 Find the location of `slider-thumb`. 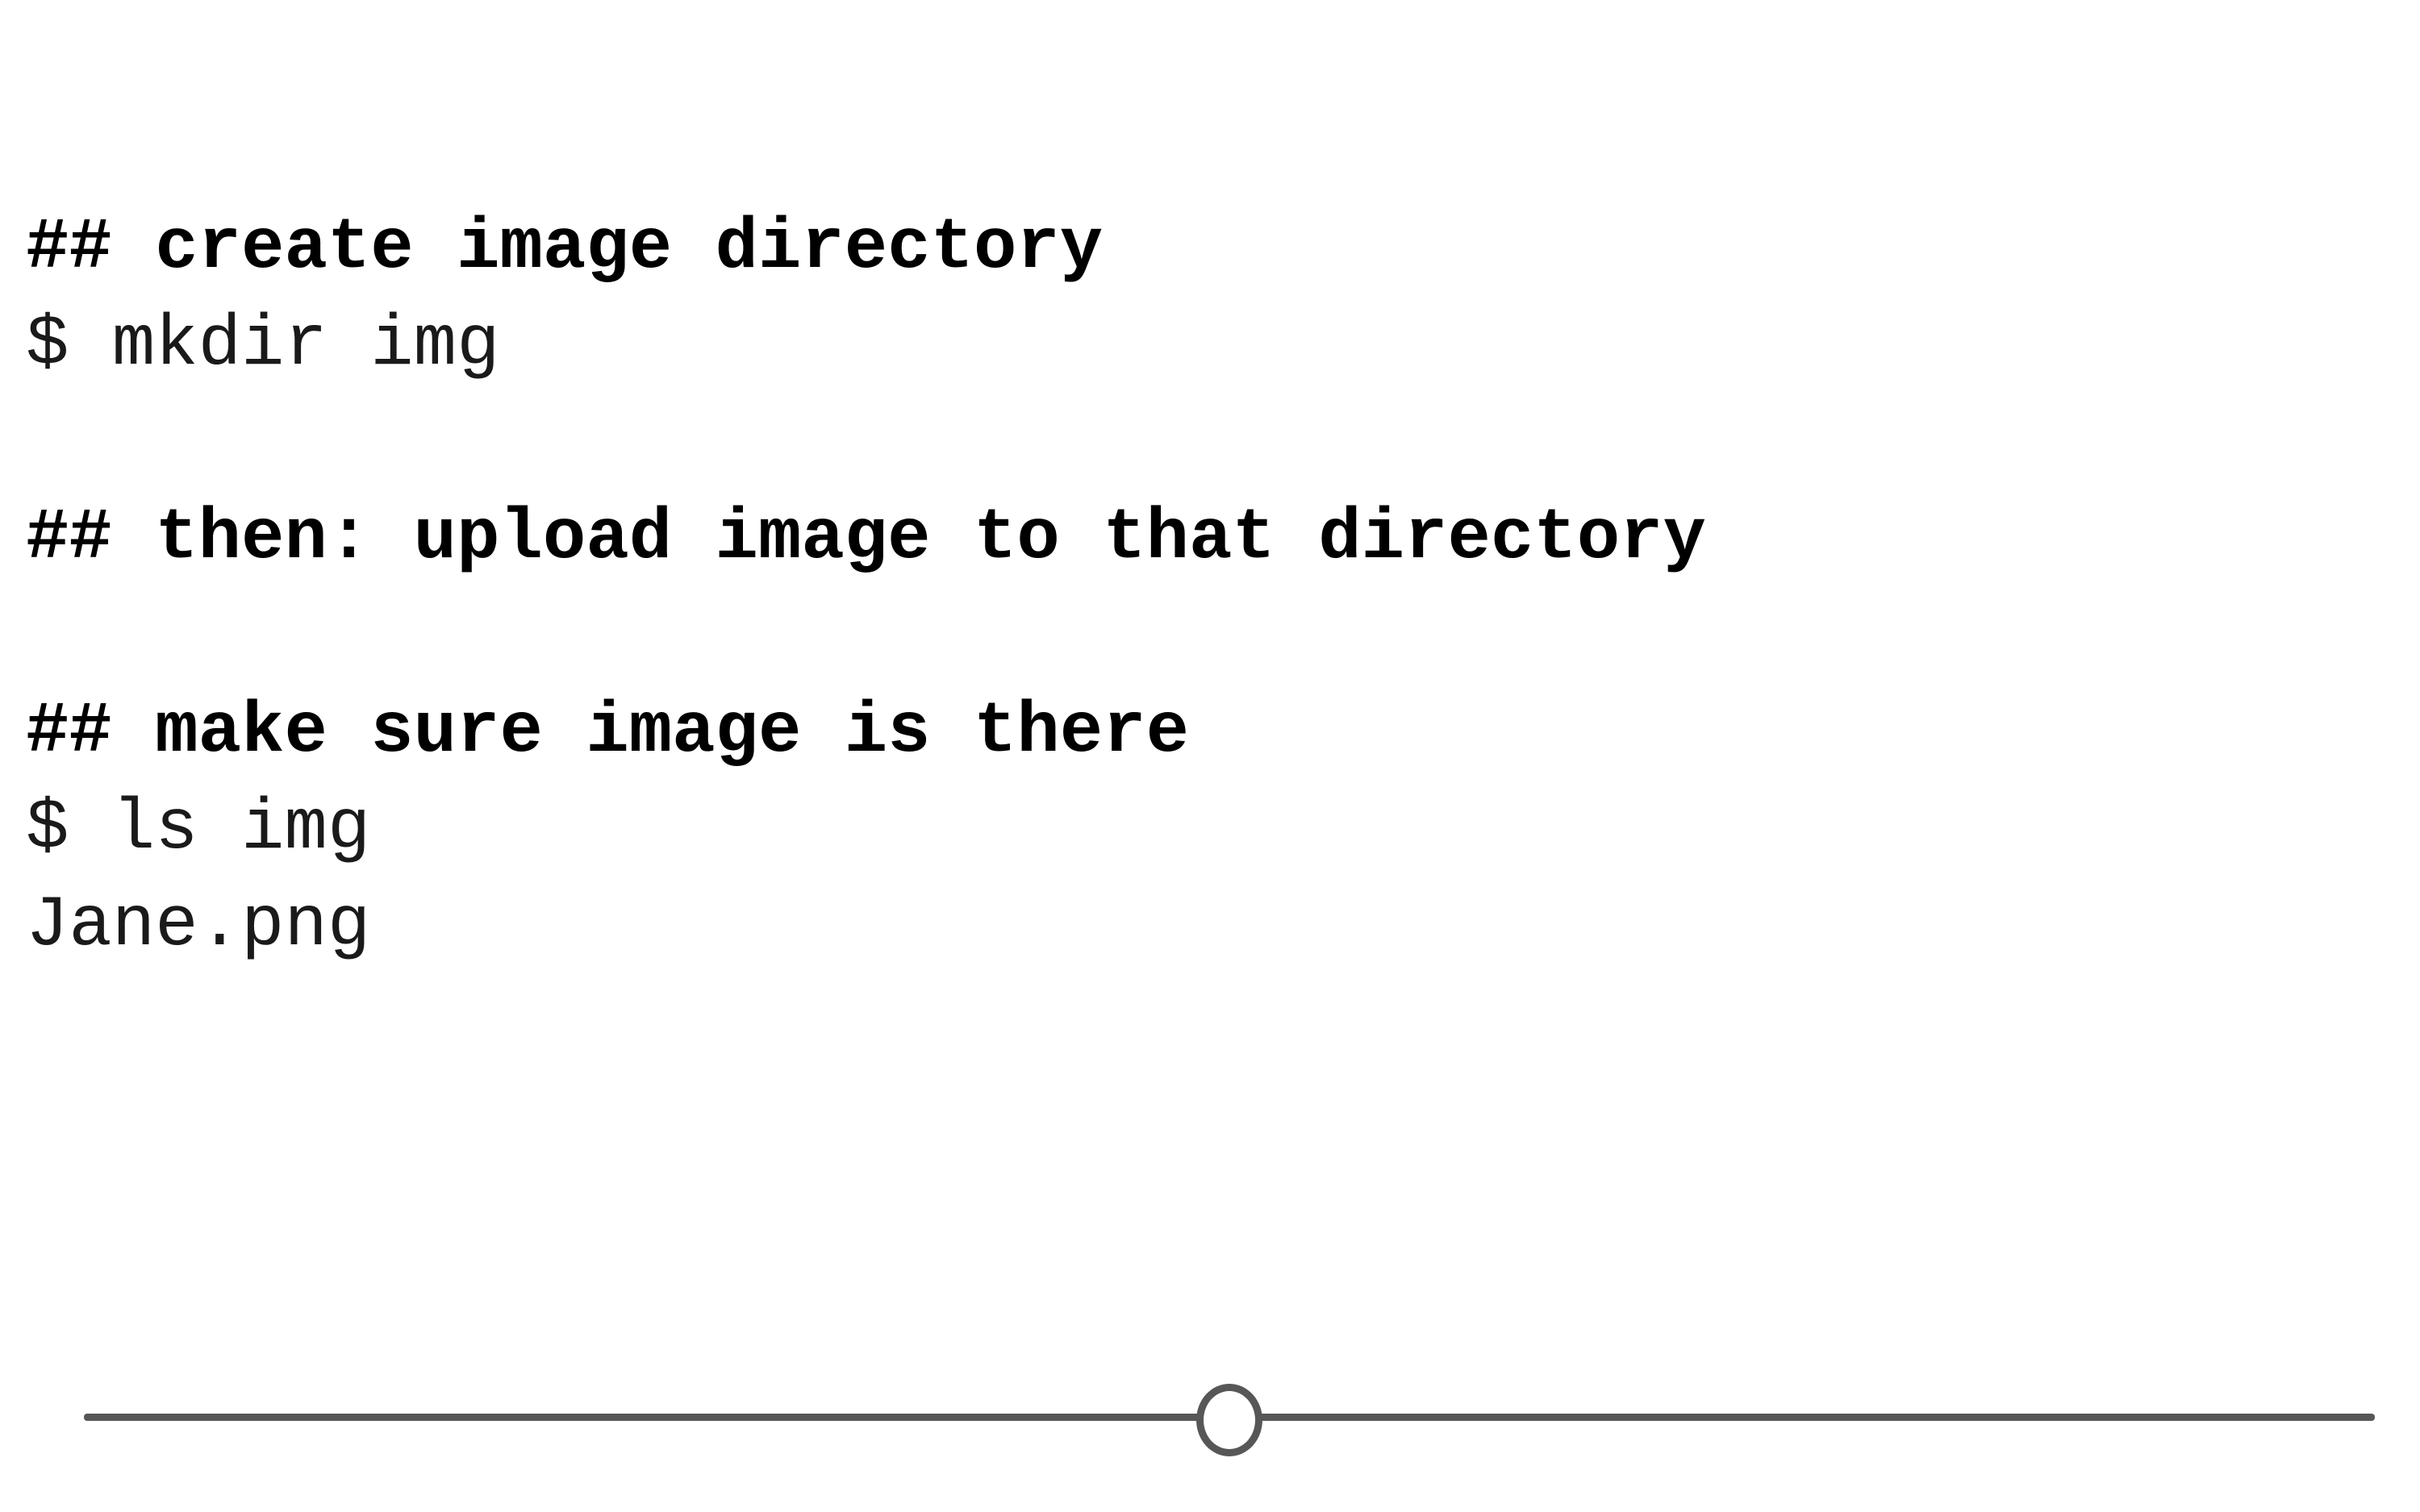

slider-thumb is located at coordinates (1229, 1420).